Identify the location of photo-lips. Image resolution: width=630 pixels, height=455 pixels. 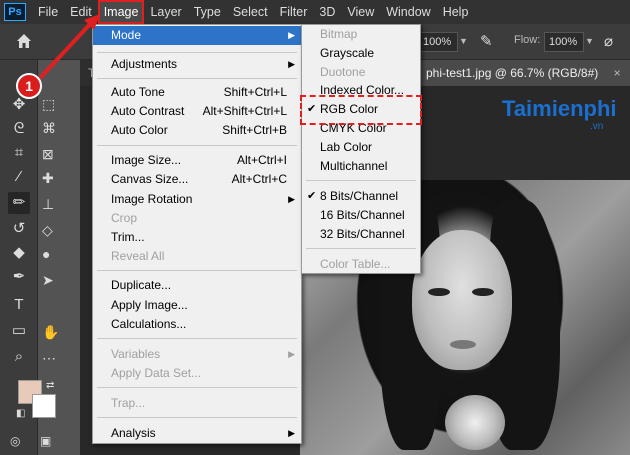
(463, 344).